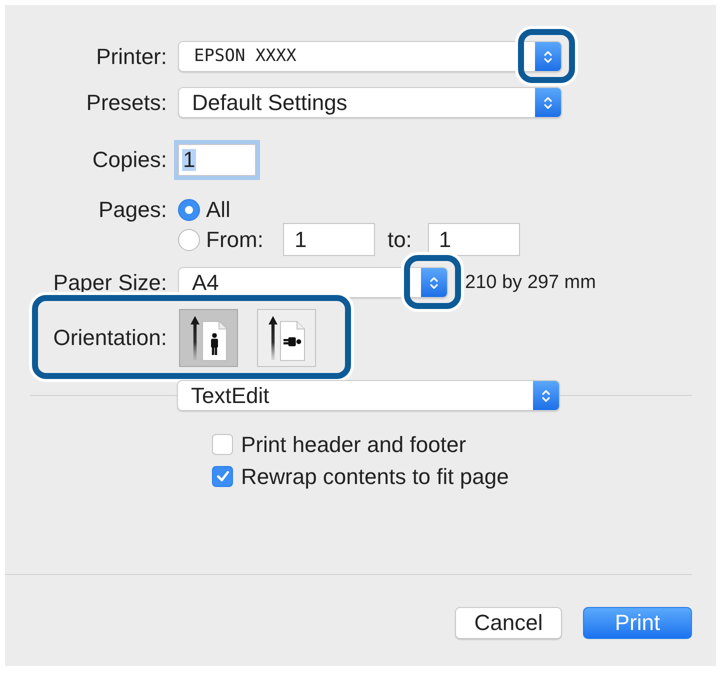 Image resolution: width=724 pixels, height=673 pixels. Describe the element at coordinates (189, 160) in the screenshot. I see `selected-value: 1` at that location.